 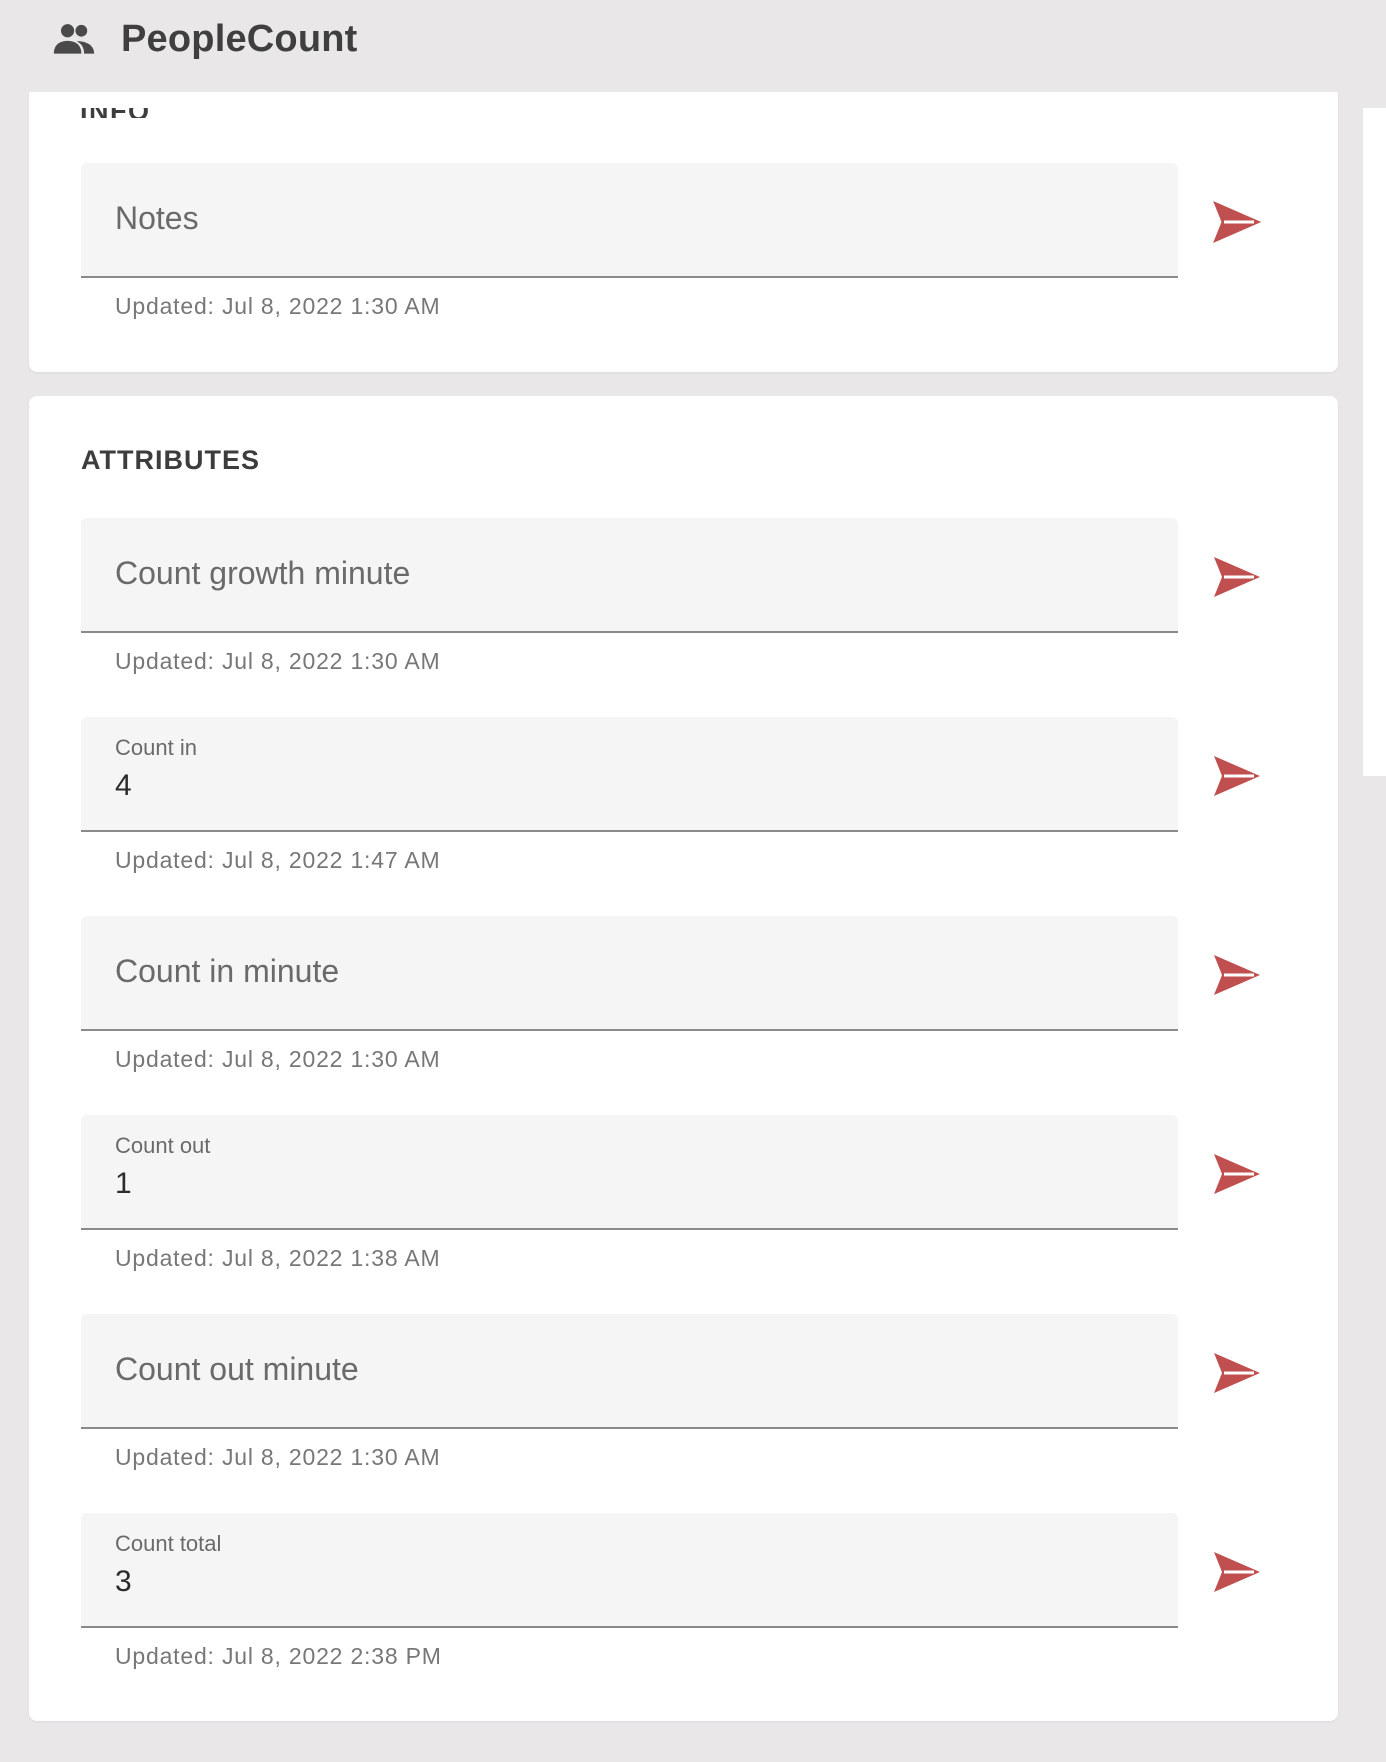 What do you see at coordinates (278, 860) in the screenshot?
I see `updated-timestamp: Updated: Jul 8, 2022 1:47 AM` at bounding box center [278, 860].